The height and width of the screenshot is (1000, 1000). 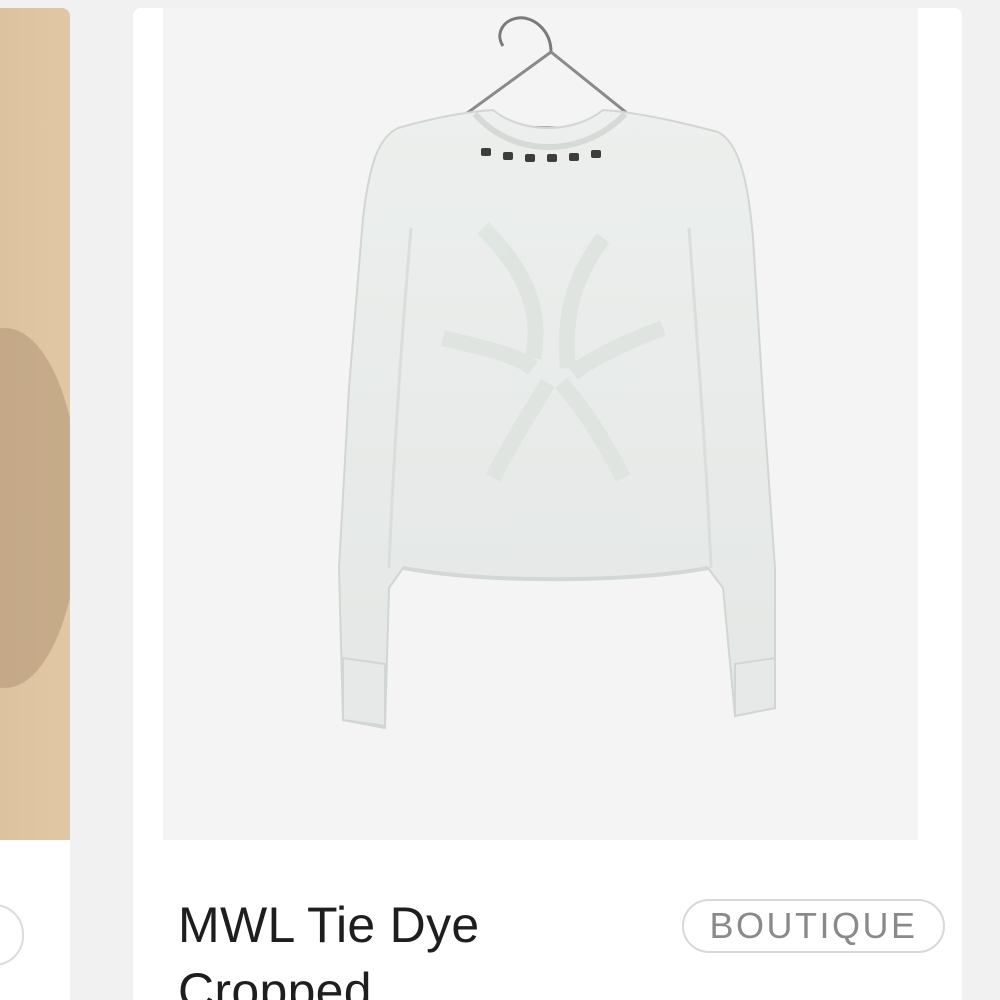 I want to click on product-title: MWL Tie Dye Cropped, so click(x=413, y=946).